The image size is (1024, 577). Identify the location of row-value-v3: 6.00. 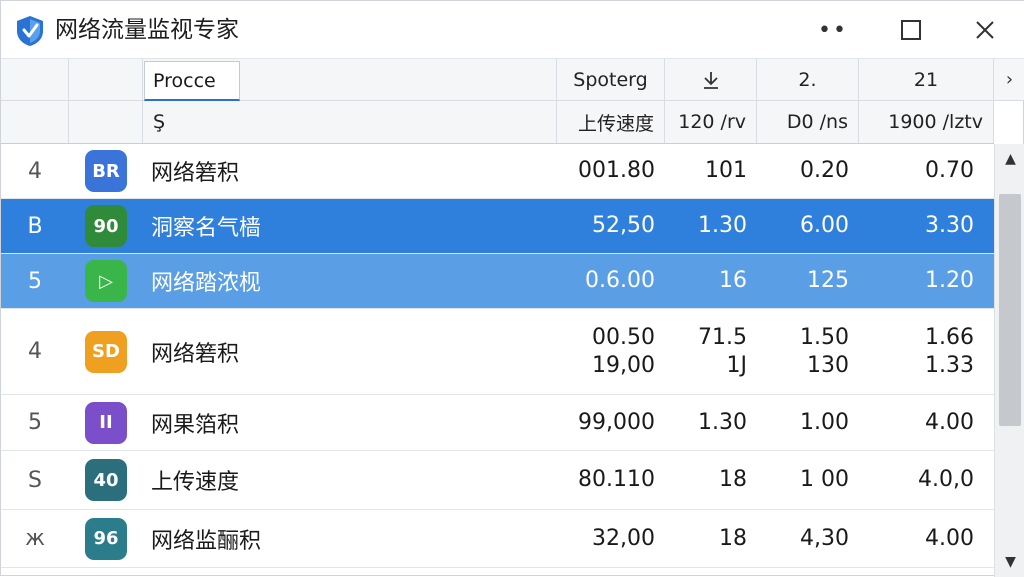
(803, 226).